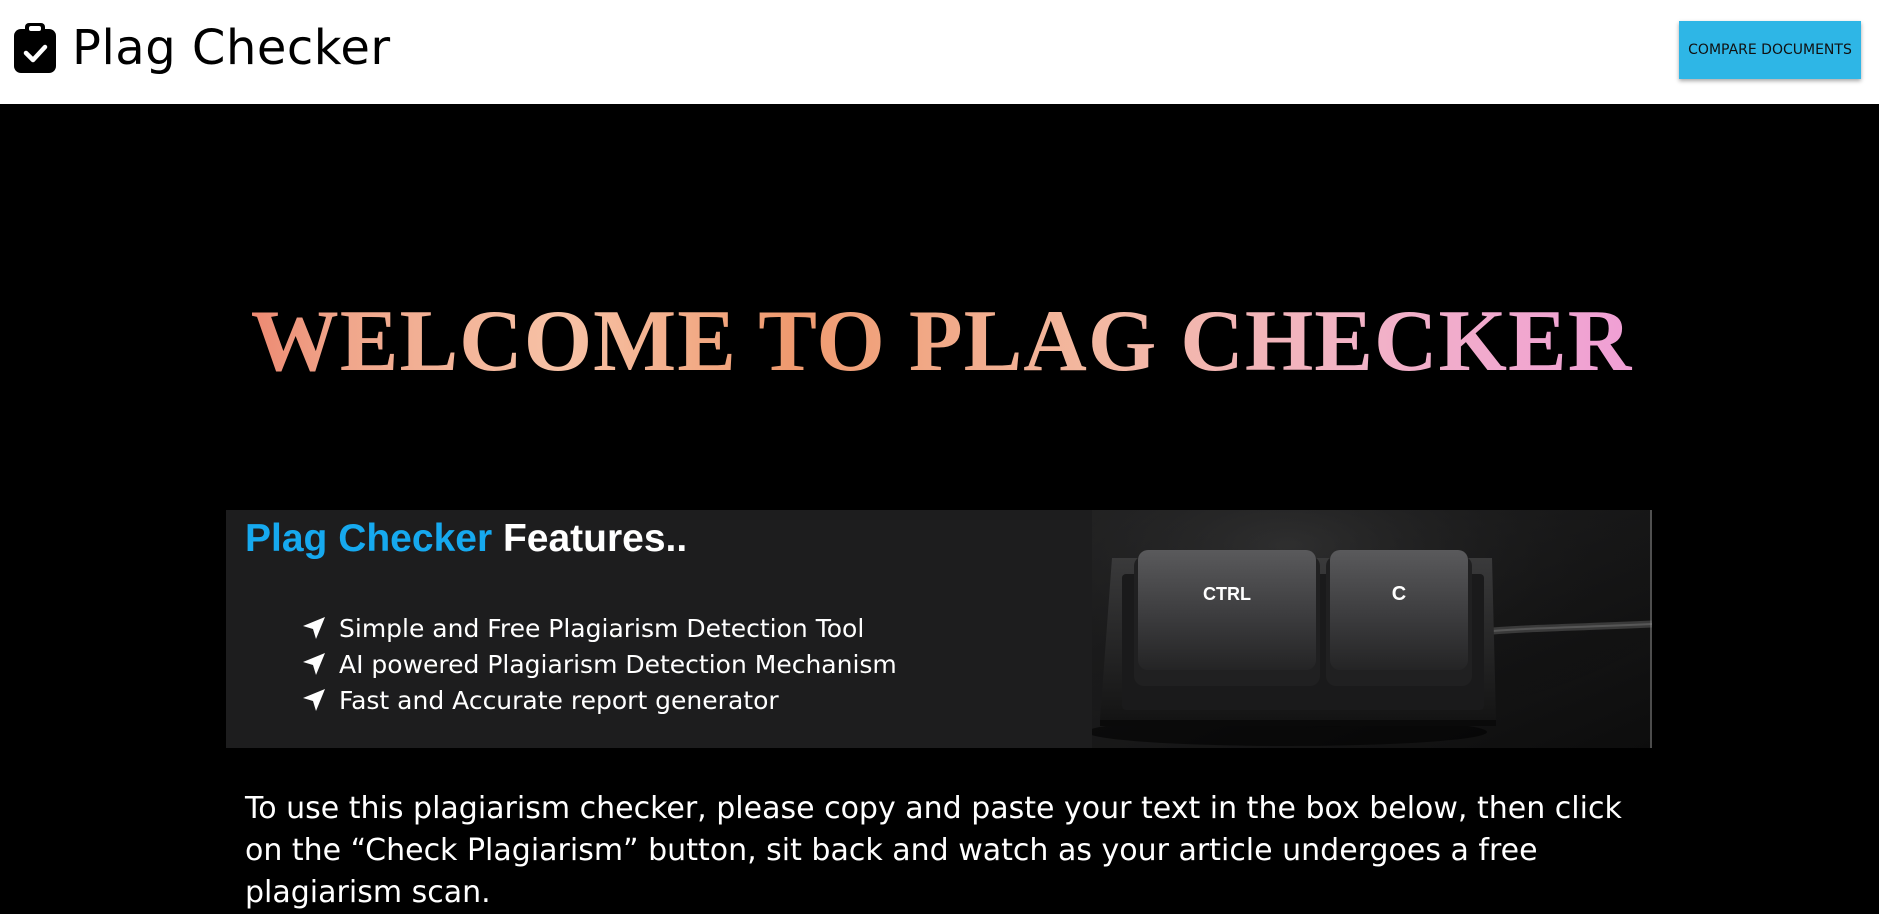 The width and height of the screenshot is (1879, 914). Describe the element at coordinates (231, 48) in the screenshot. I see `app-title: Plag Checker` at that location.